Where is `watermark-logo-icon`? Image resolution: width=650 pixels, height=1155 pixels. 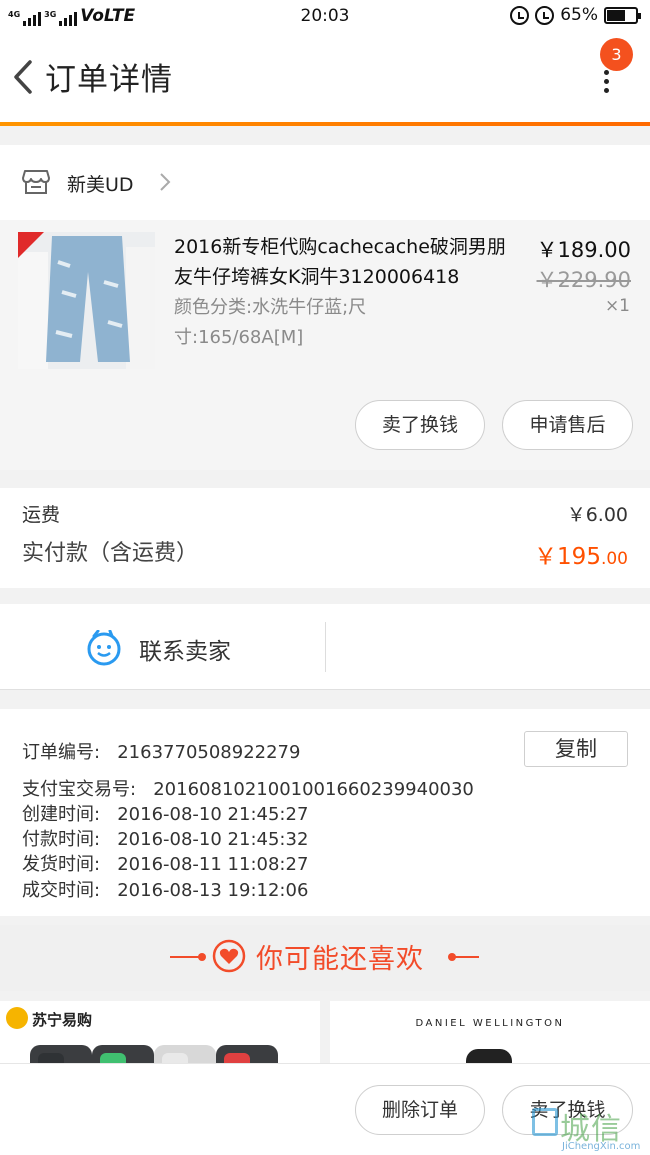
watermark-logo-icon is located at coordinates (545, 1122).